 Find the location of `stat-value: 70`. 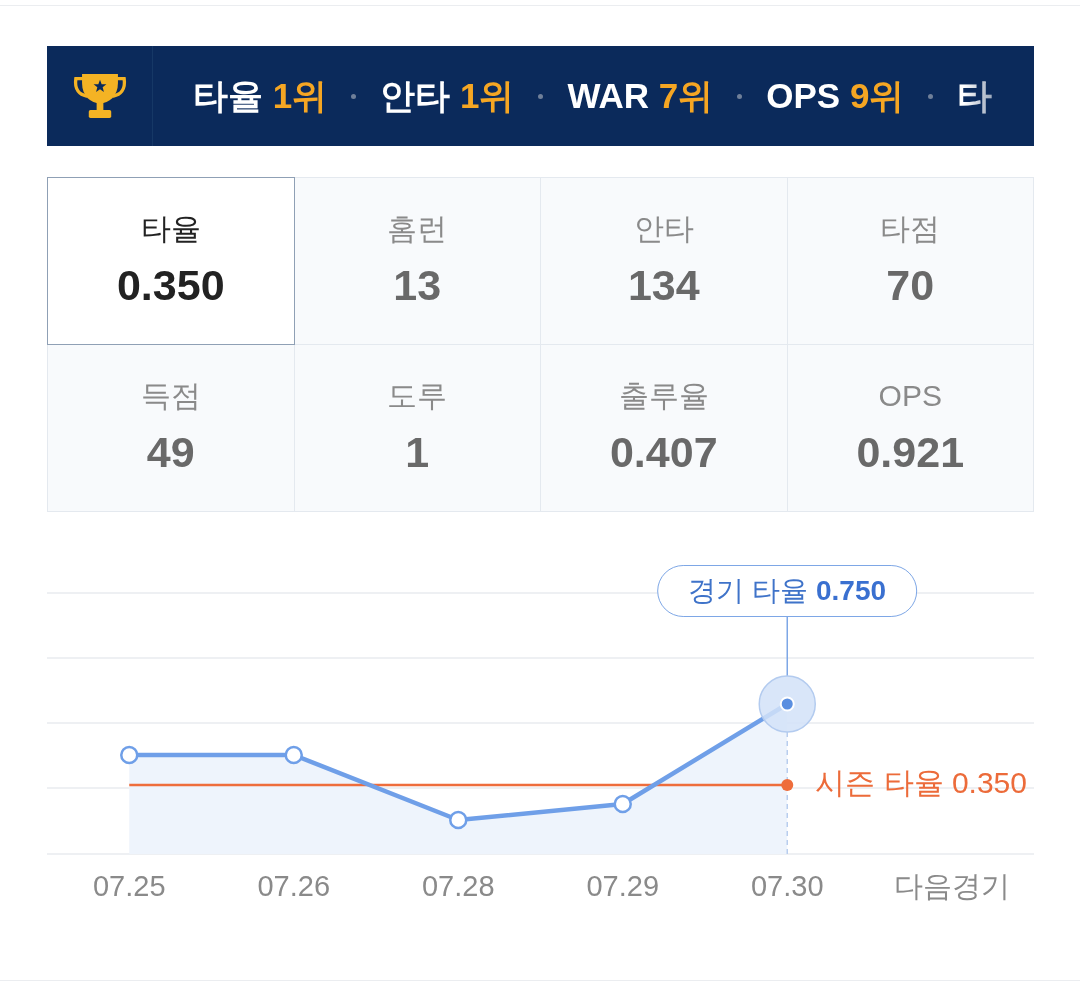

stat-value: 70 is located at coordinates (910, 285).